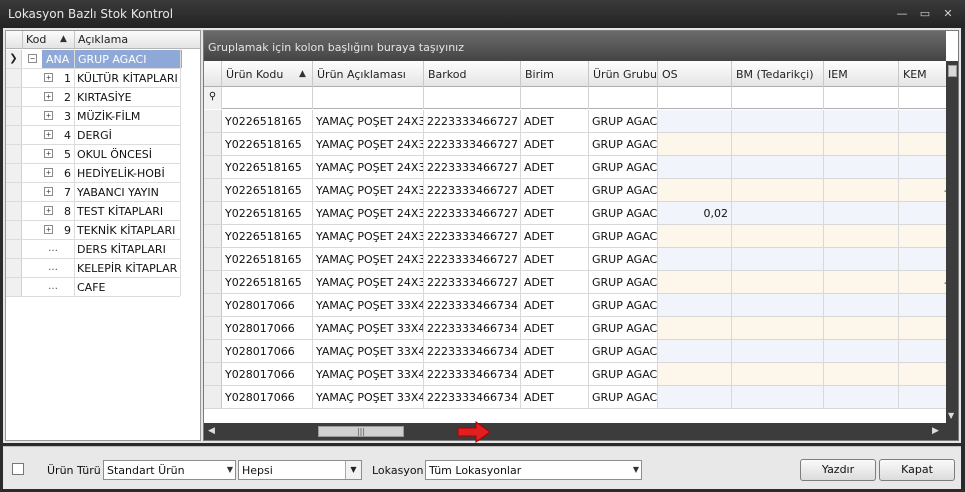 The image size is (965, 492). What do you see at coordinates (93, 97) in the screenshot?
I see `tree-row: +2 KIRTASİYE` at bounding box center [93, 97].